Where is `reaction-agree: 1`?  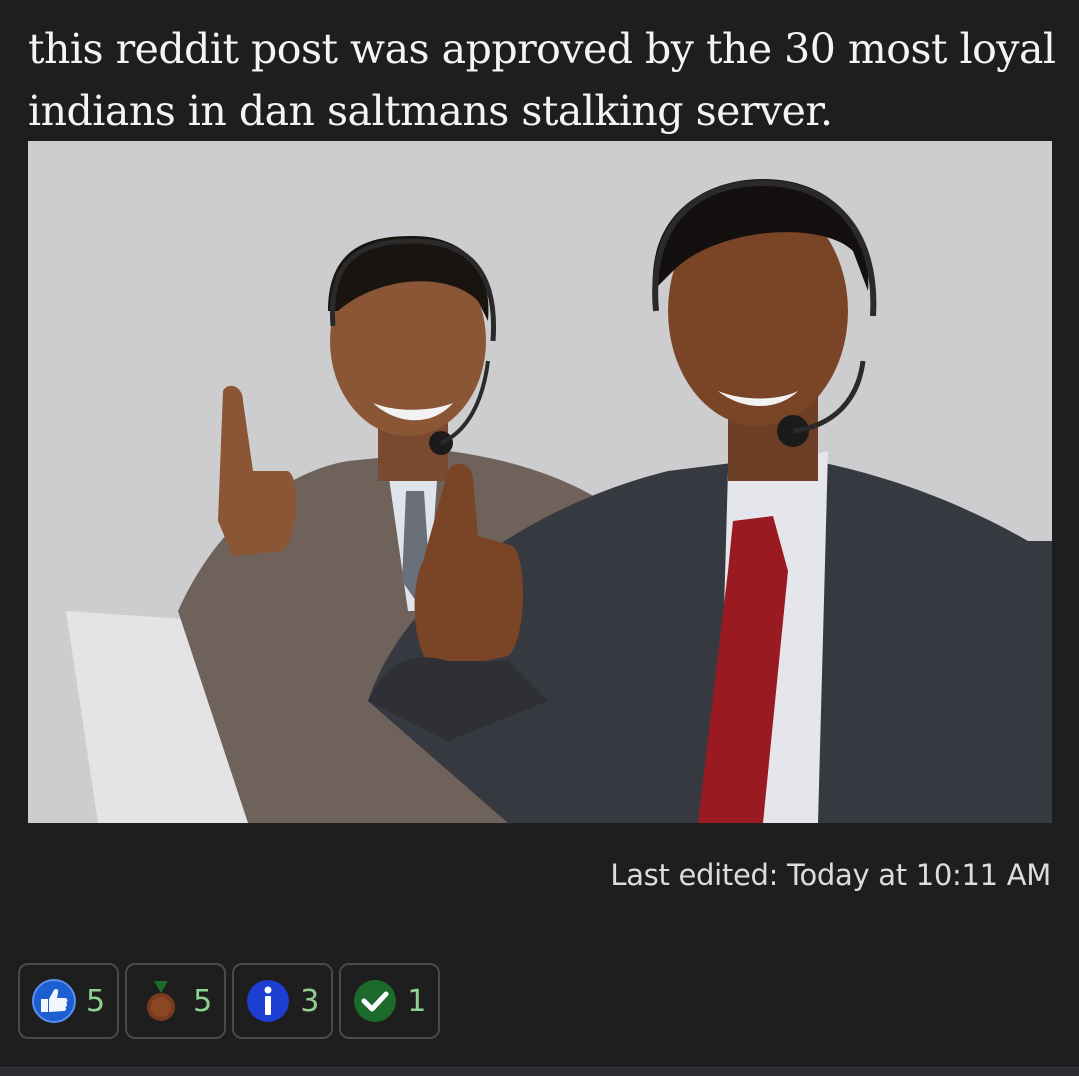 reaction-agree: 1 is located at coordinates (390, 1001).